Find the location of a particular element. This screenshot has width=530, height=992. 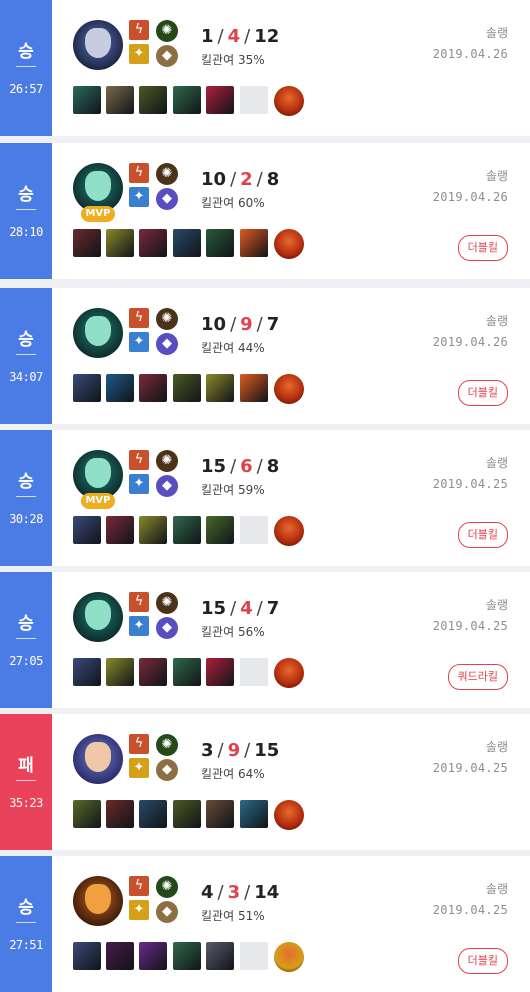

kill-participation: 킬관여 51% is located at coordinates (233, 915).